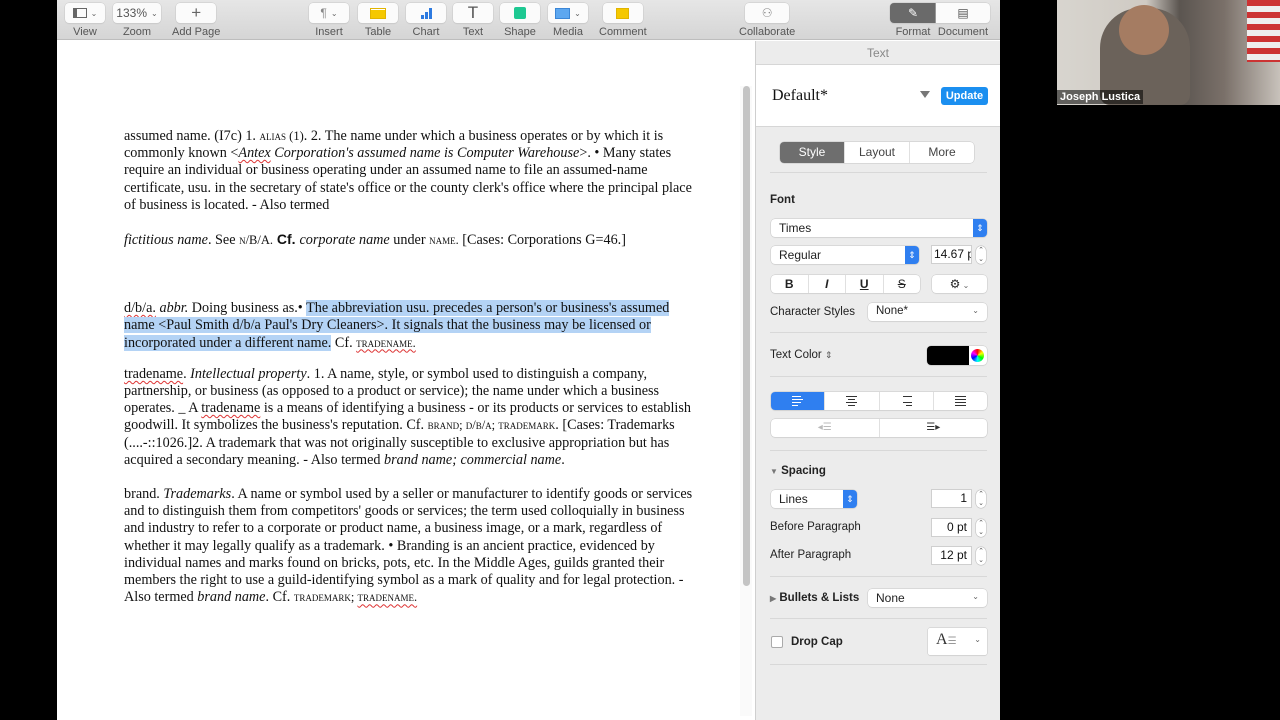 The height and width of the screenshot is (720, 1280). I want to click on collaborate-button: ⚇ Collaborate, so click(767, 20).